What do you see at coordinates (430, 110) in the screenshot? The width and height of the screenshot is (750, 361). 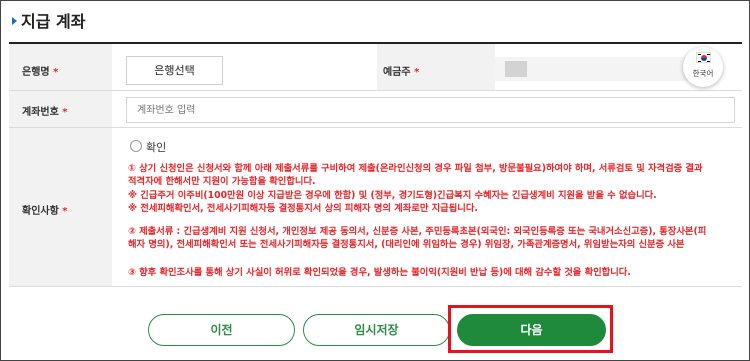 I see `account-number-input` at bounding box center [430, 110].